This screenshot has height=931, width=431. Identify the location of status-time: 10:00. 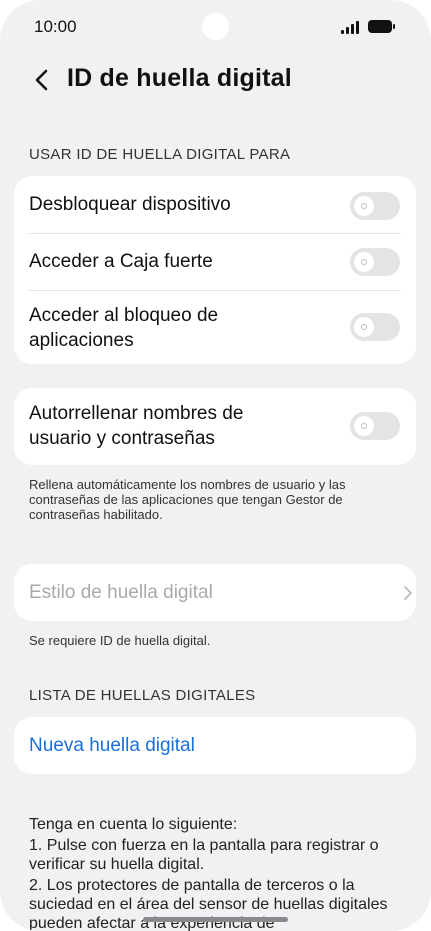
(55, 26).